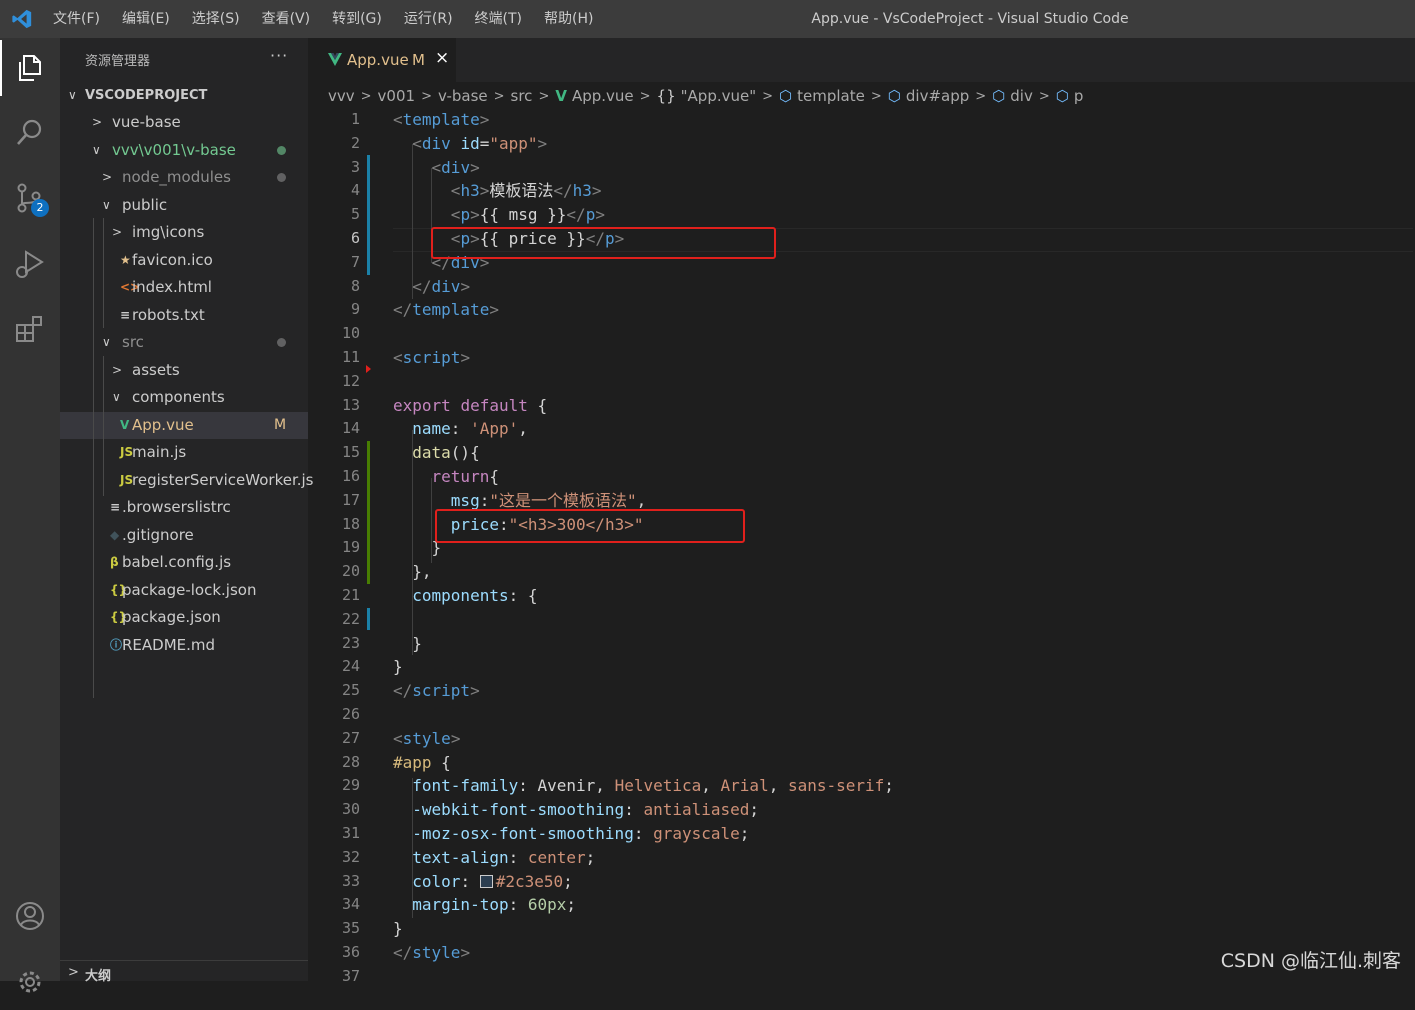 Image resolution: width=1415 pixels, height=1010 pixels. Describe the element at coordinates (460, 595) in the screenshot. I see `code-token: components` at that location.